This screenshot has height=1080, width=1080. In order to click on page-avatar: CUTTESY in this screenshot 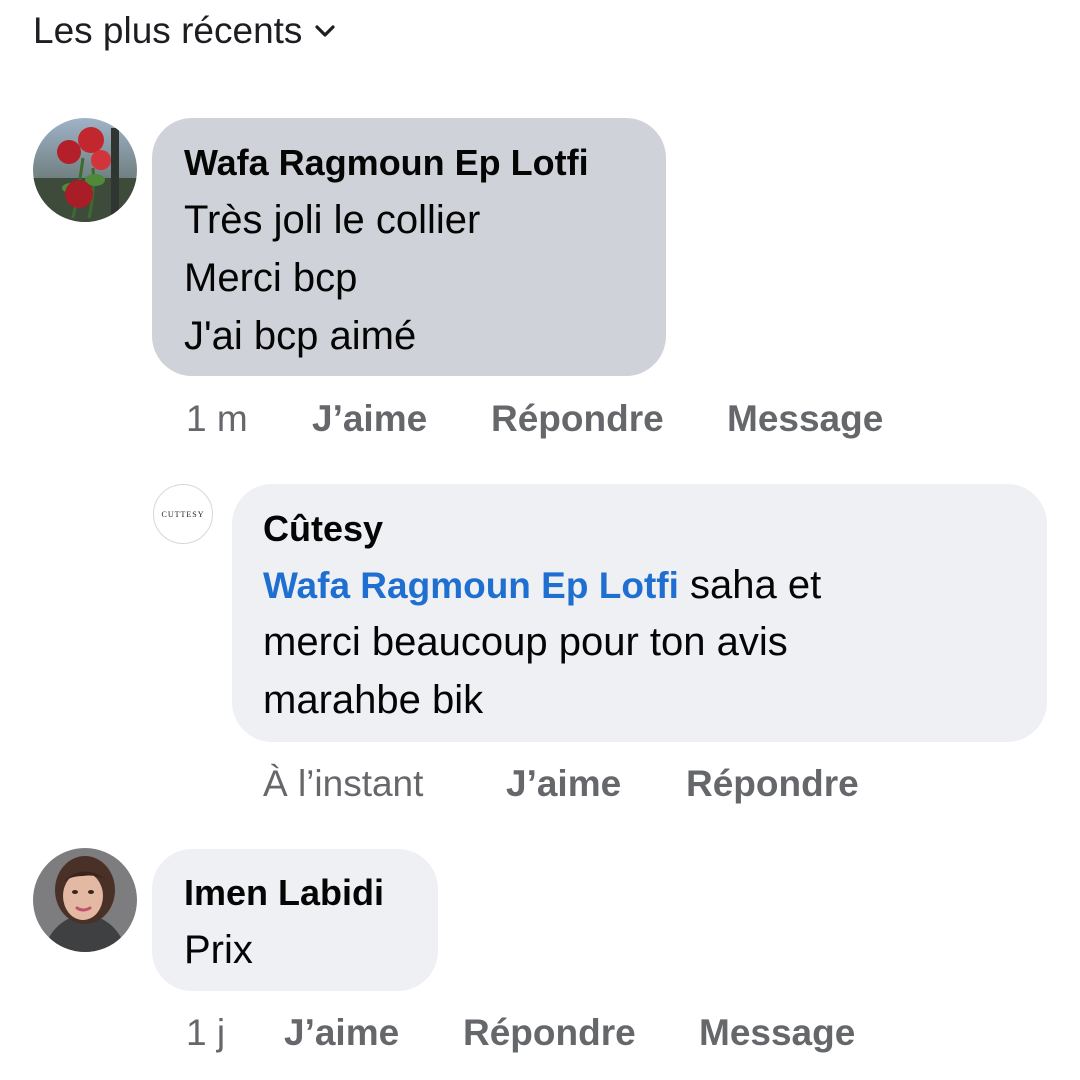, I will do `click(183, 514)`.